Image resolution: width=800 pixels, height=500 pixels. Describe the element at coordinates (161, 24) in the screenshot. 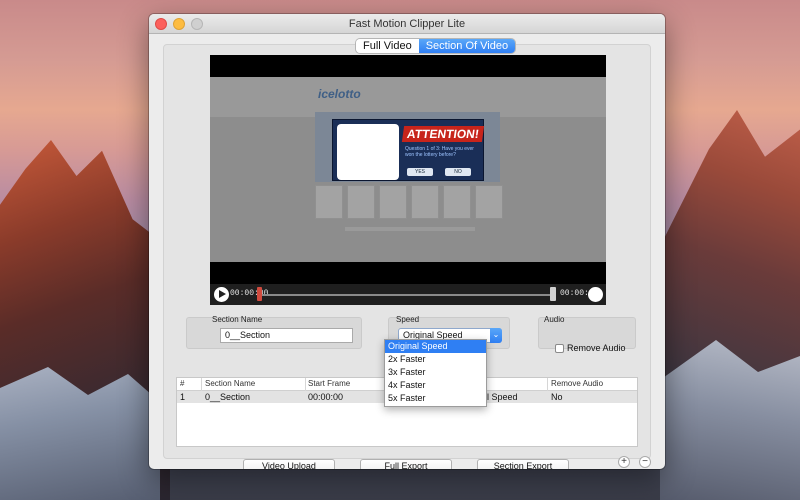

I see `close-window-button` at that location.